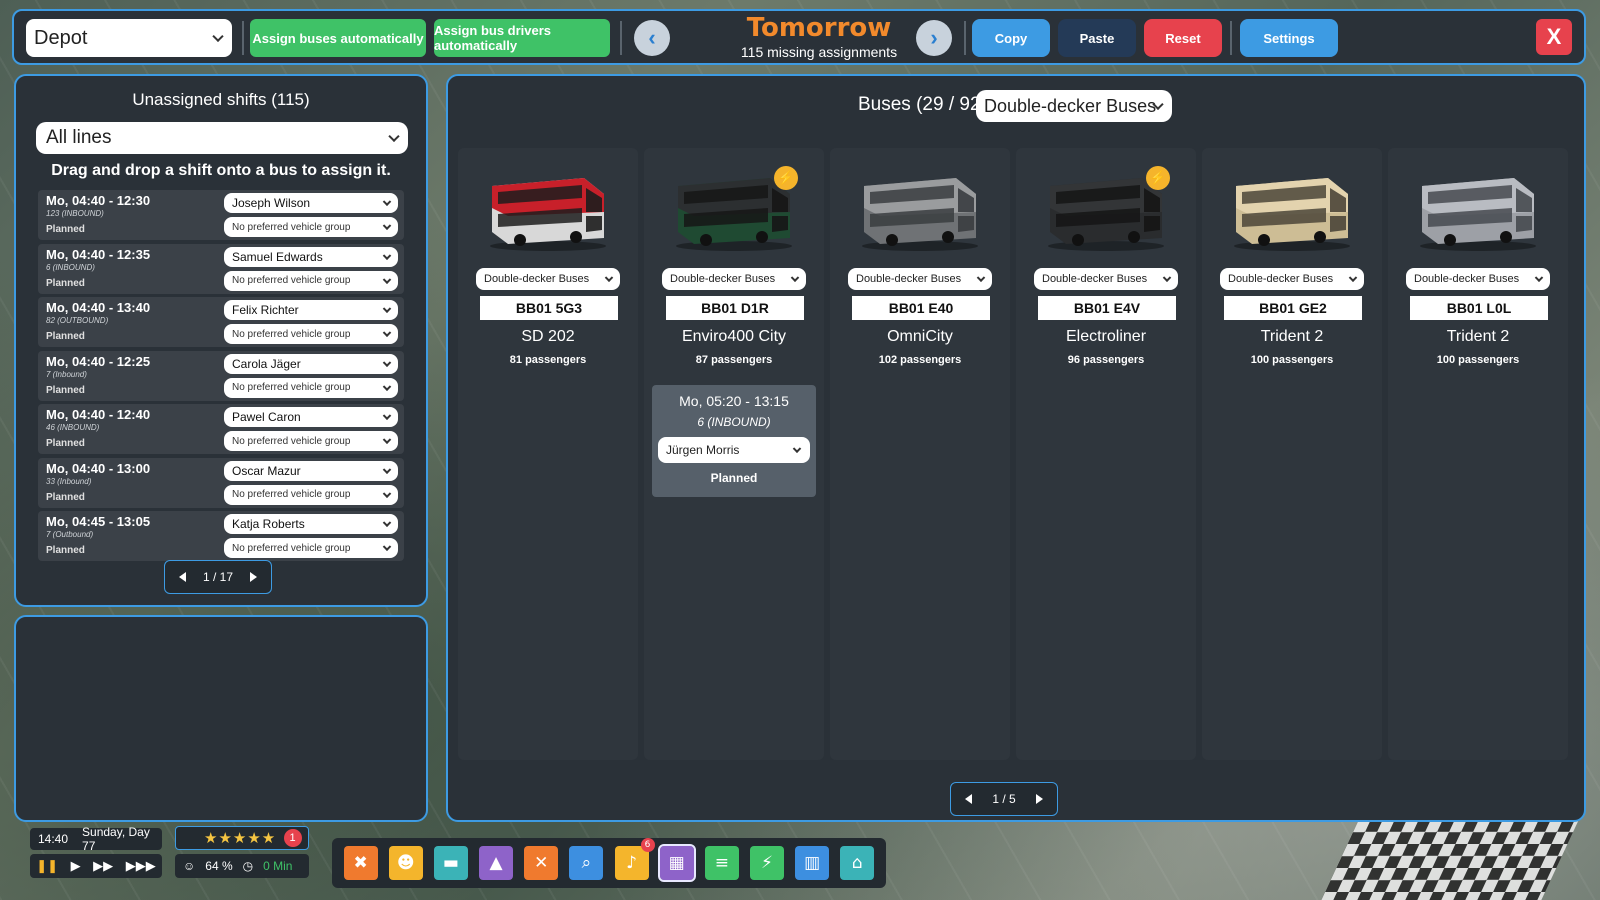 This screenshot has height=900, width=1600. Describe the element at coordinates (609, 863) in the screenshot. I see `main-toolbar: ✖ ☻ ▬ ▲ ✕ ⌕ ♪ 6 ▦ ≡ ⚡ ▥ ⌂` at that location.